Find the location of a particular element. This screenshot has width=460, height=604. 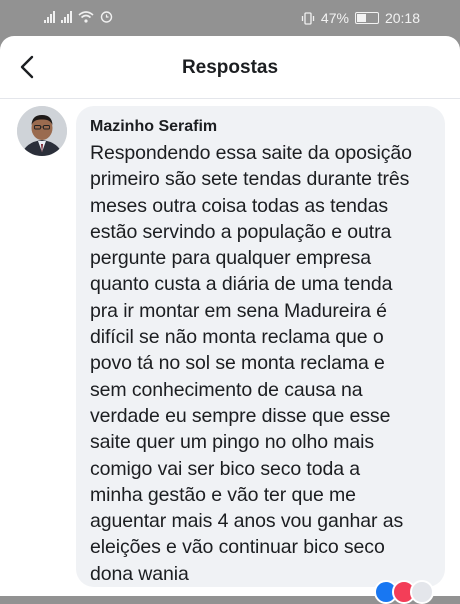

page-title: Respostas is located at coordinates (230, 67).